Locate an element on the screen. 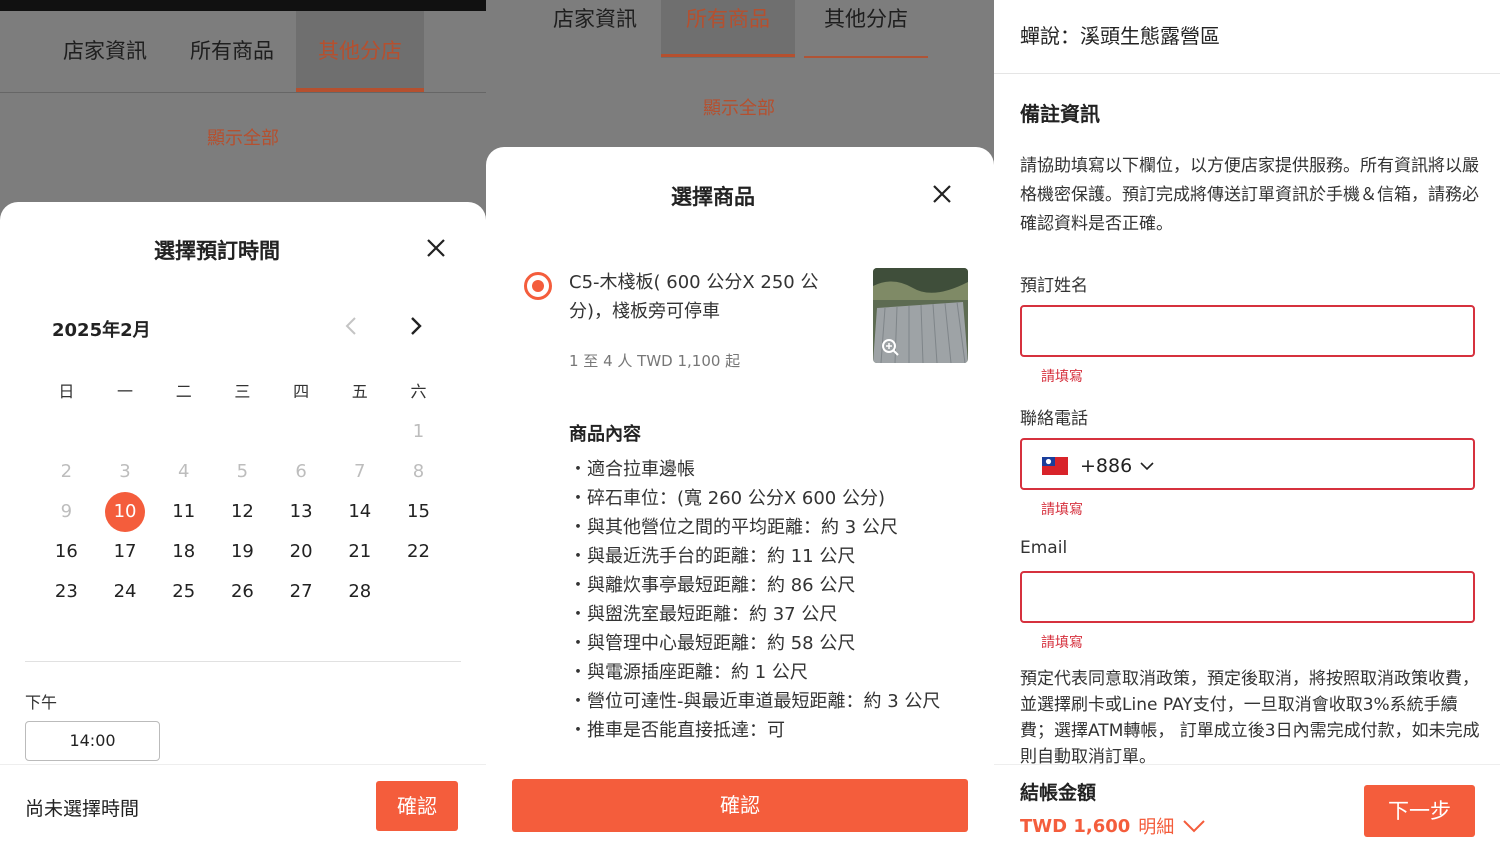 This screenshot has width=1500, height=844. day-number: 24 is located at coordinates (125, 591).